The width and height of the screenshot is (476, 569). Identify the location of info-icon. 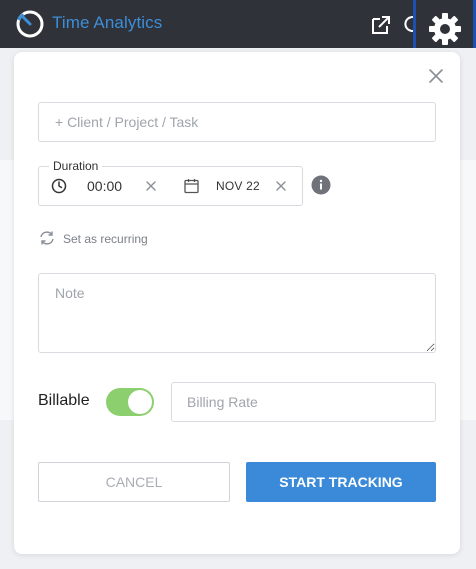
(321, 185).